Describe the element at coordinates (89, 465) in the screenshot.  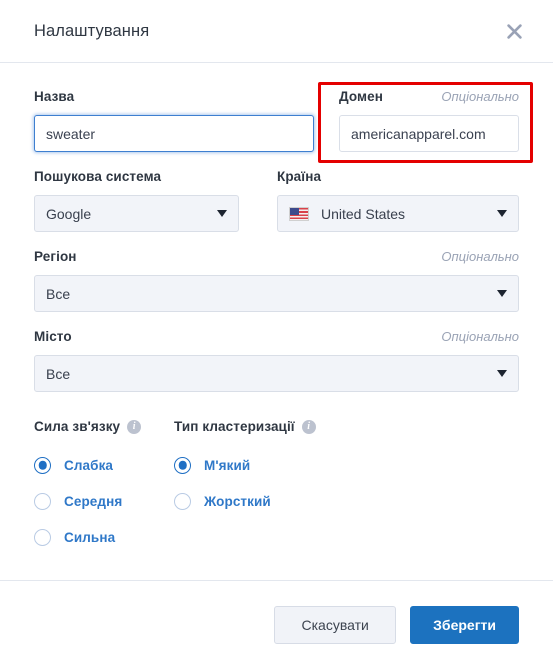
I see `radio-label: Слабка` at that location.